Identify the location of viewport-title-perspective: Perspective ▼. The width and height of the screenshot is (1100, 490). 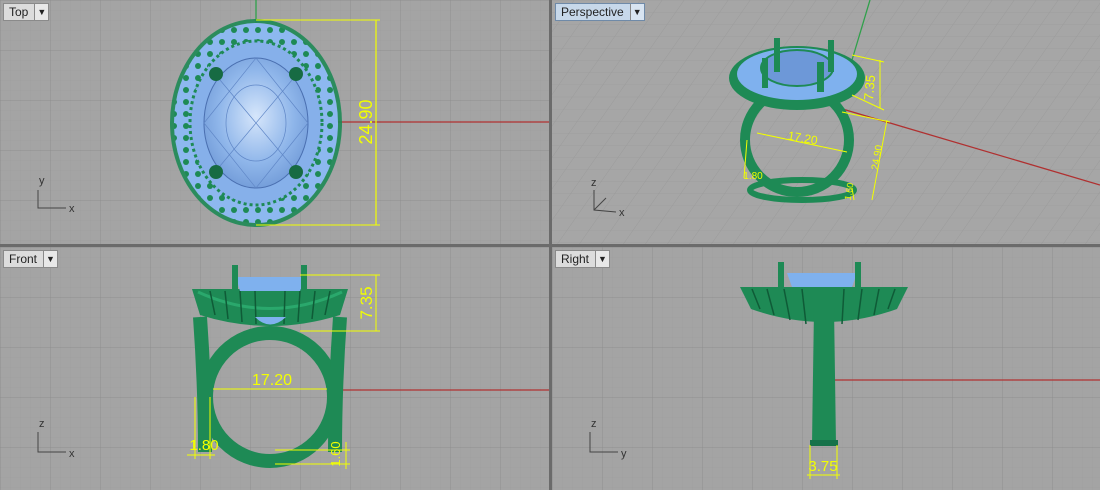
(600, 12).